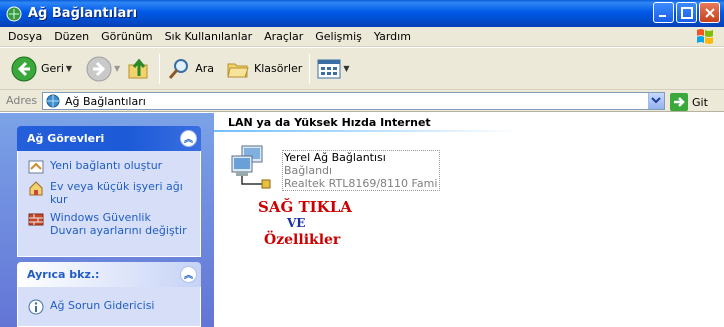  Describe the element at coordinates (179, 68) in the screenshot. I see `search-icon` at that location.